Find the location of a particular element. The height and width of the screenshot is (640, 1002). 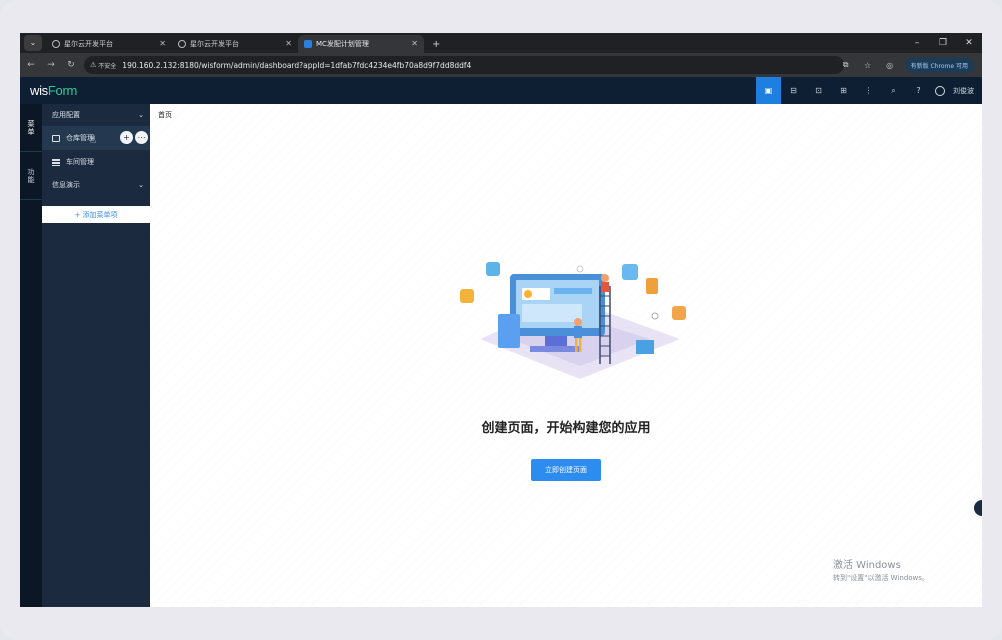

favicon-icon is located at coordinates (308, 44).